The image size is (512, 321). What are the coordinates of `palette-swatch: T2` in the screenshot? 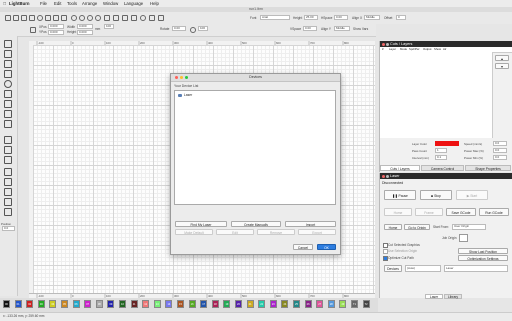 It's located at (366, 304).